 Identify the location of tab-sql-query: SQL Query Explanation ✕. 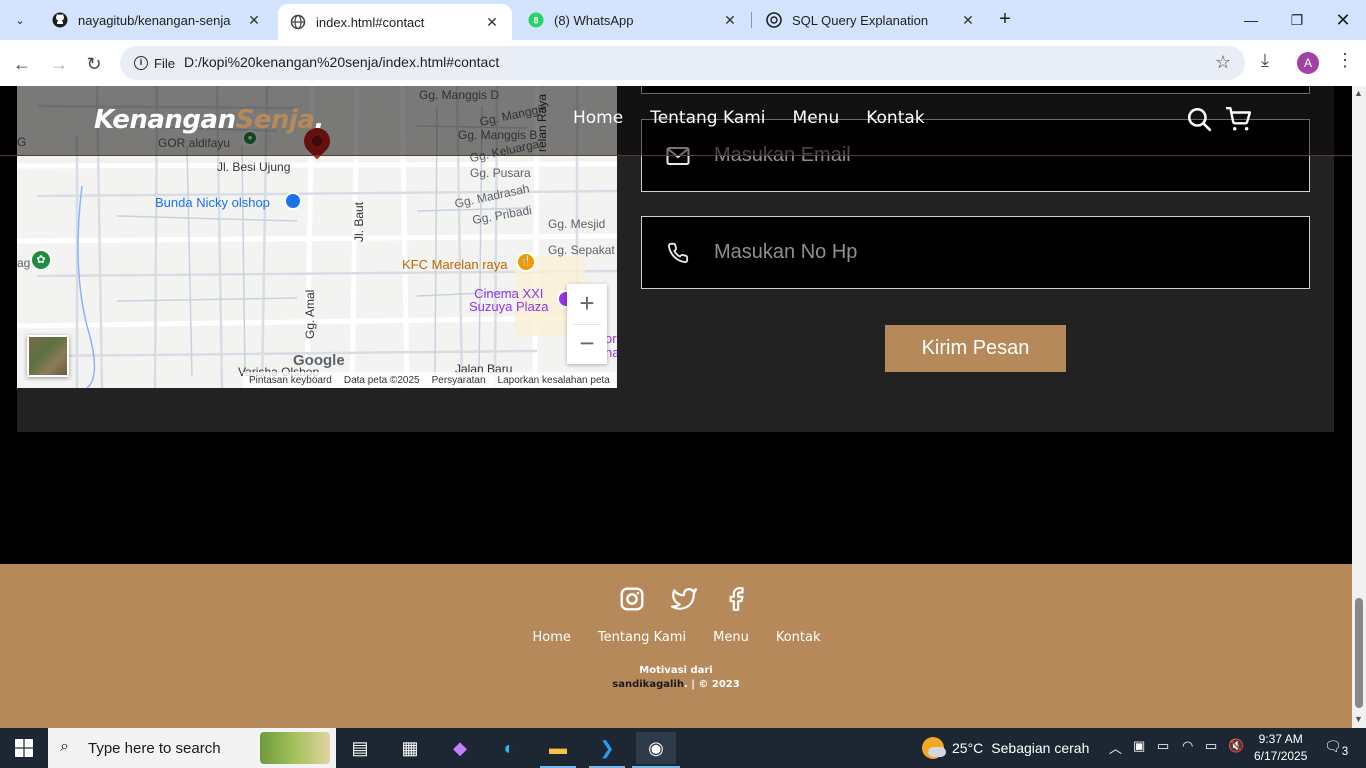
(871, 20).